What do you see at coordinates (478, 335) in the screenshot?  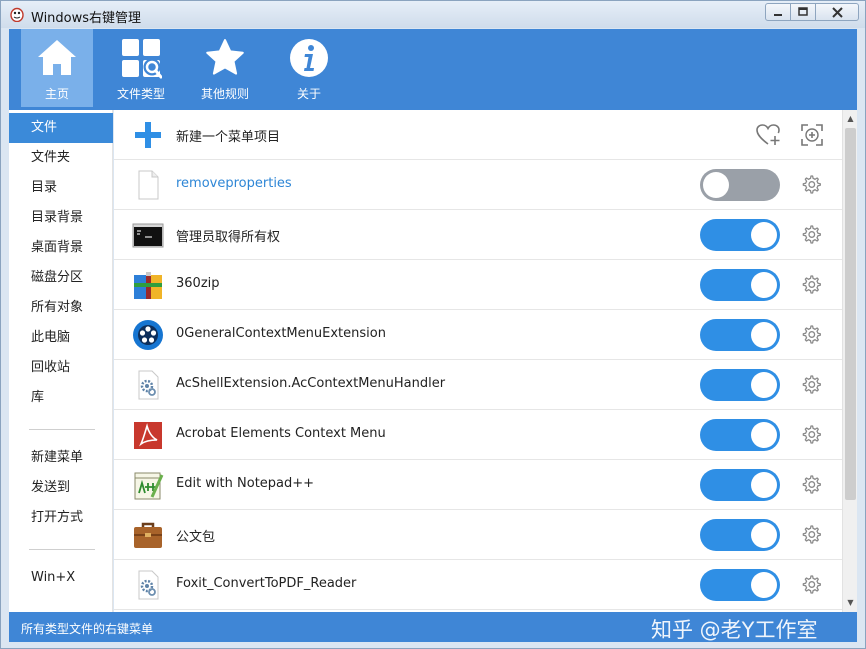 I see `list-item: 0GeneralContextMenuExtension` at bounding box center [478, 335].